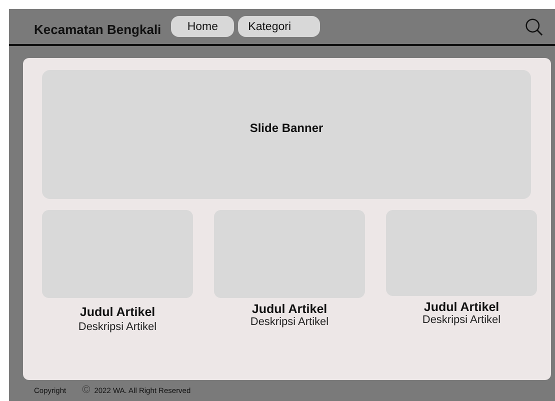  What do you see at coordinates (202, 26) in the screenshot?
I see `nav-button: Home` at bounding box center [202, 26].